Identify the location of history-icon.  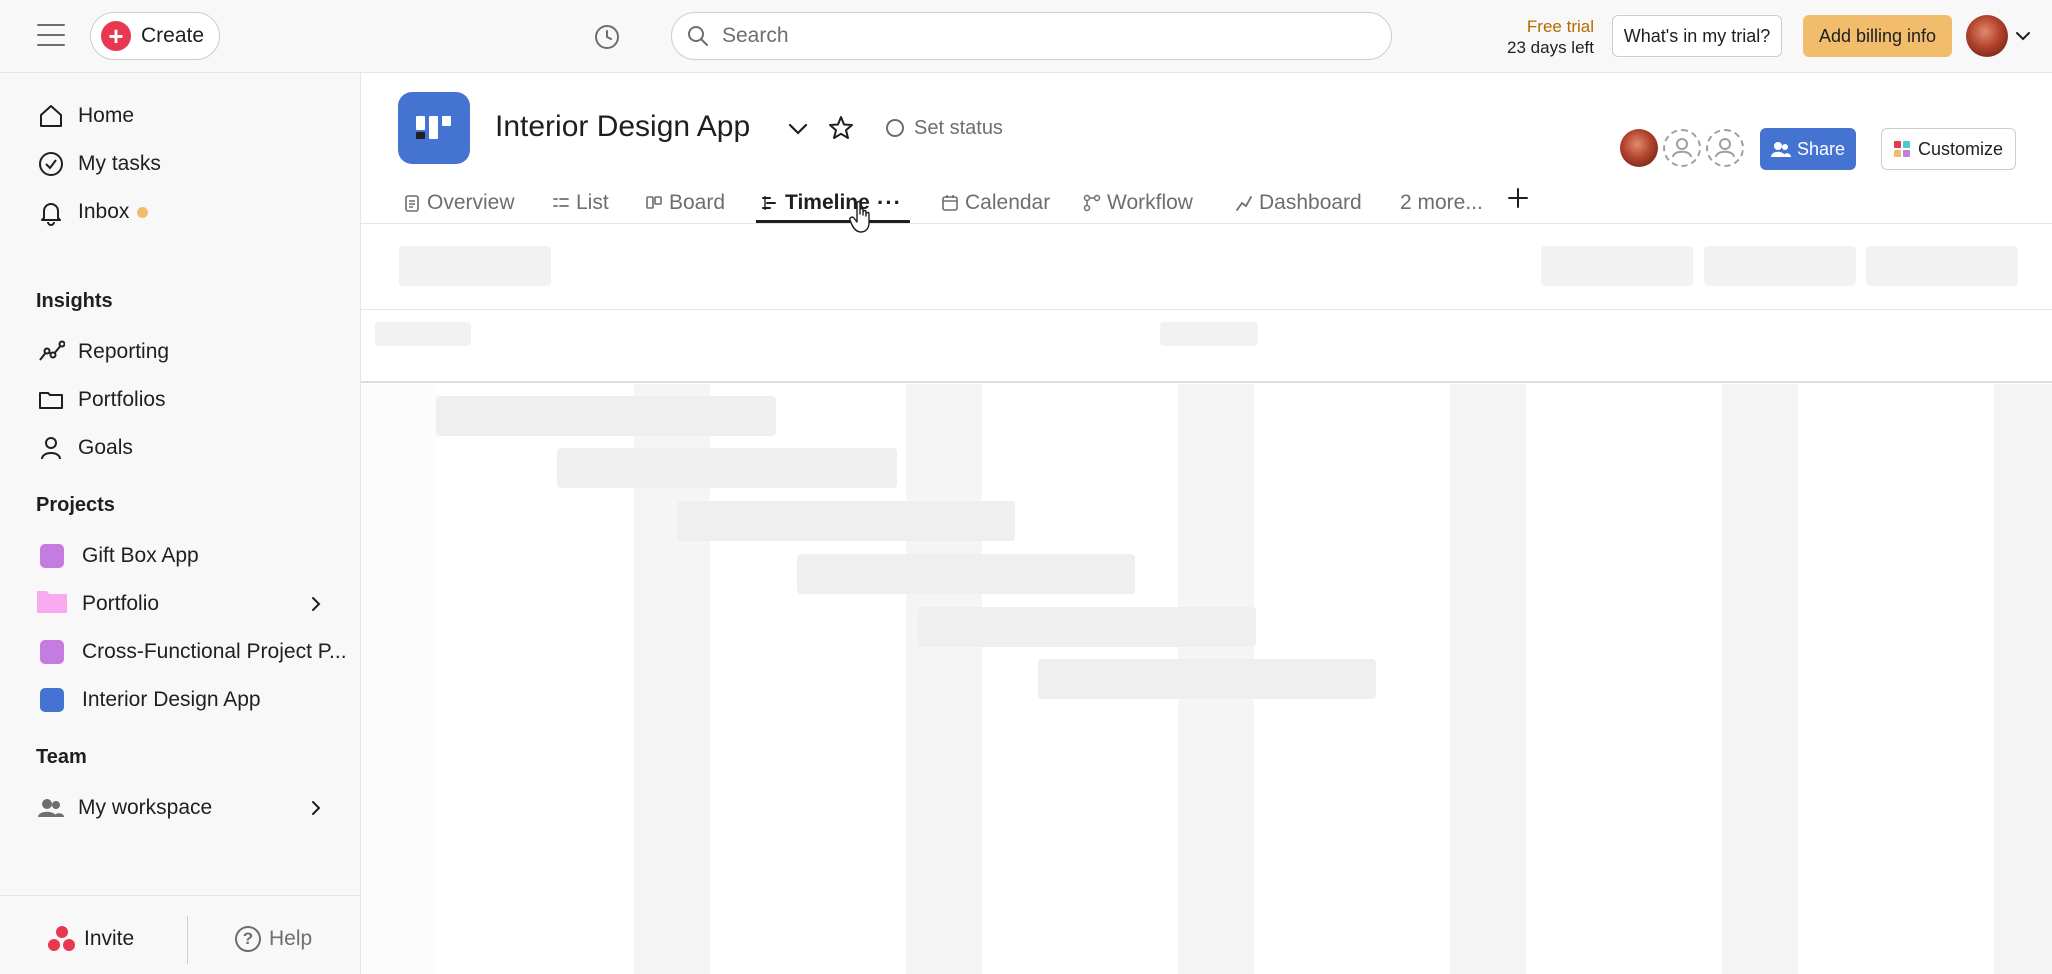
(607, 37).